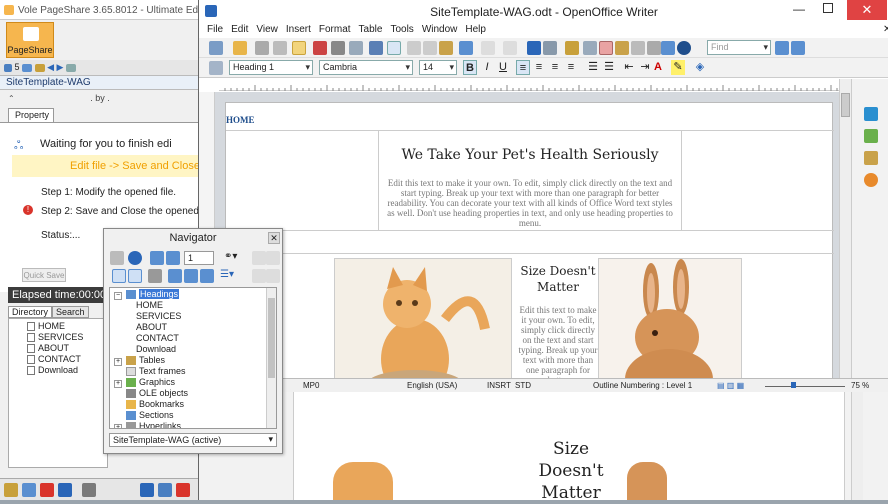  Describe the element at coordinates (175, 276) in the screenshot. I see `header-icon` at that location.